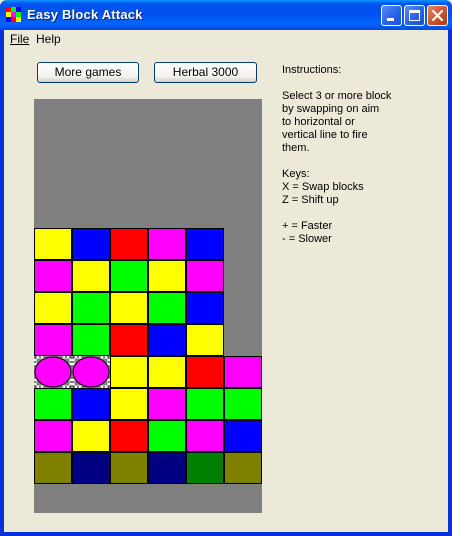 This screenshot has height=536, width=452. What do you see at coordinates (85, 14) in the screenshot?
I see `window-title: Easy Block Attack` at bounding box center [85, 14].